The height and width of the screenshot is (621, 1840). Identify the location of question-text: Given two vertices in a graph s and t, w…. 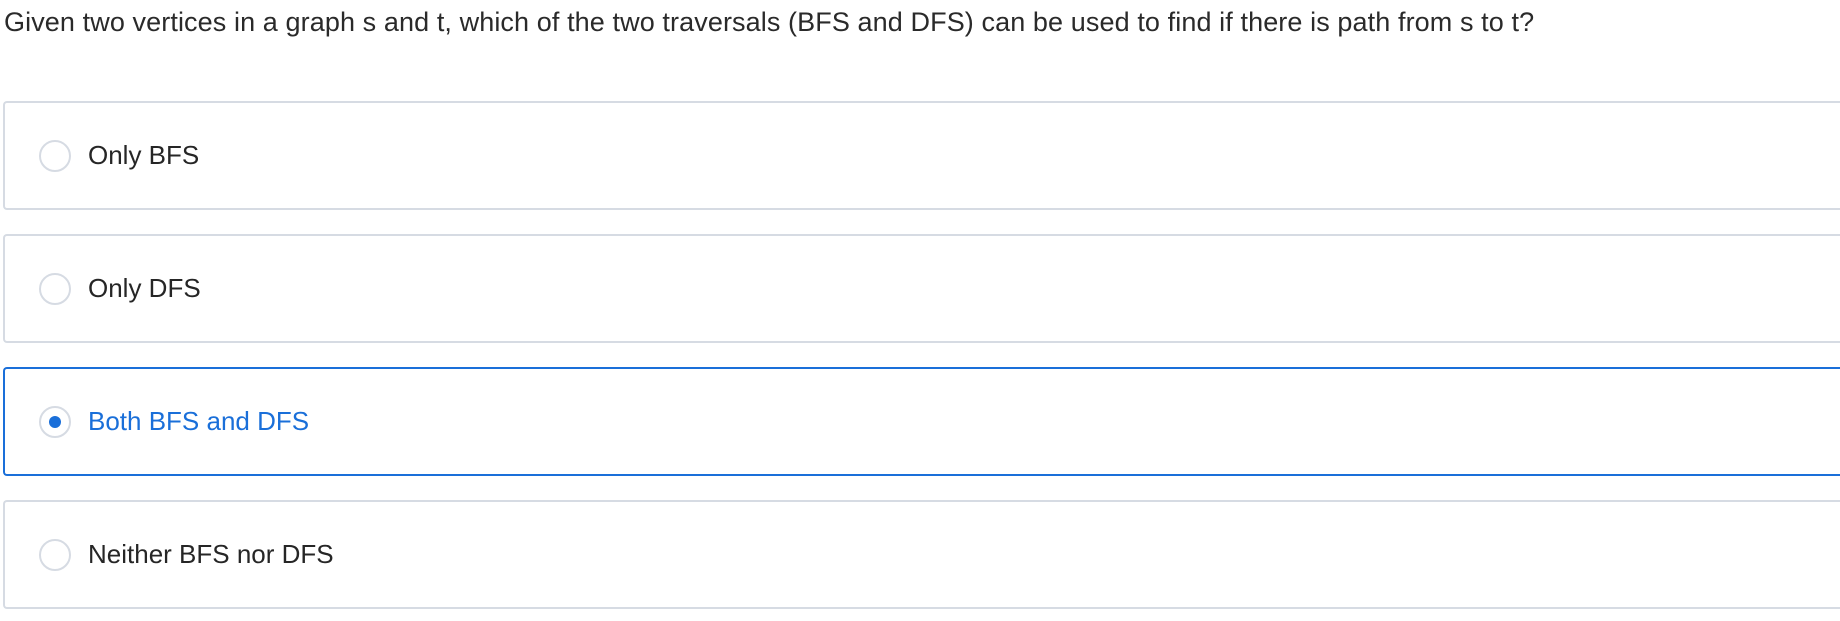
(769, 22).